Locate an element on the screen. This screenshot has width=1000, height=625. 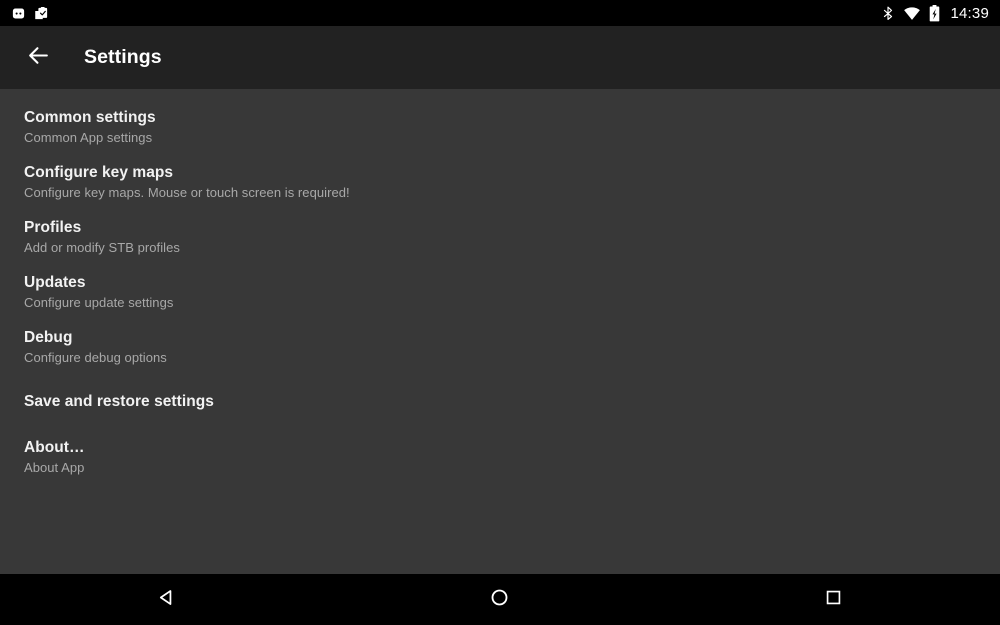
wifi-icon is located at coordinates (912, 13).